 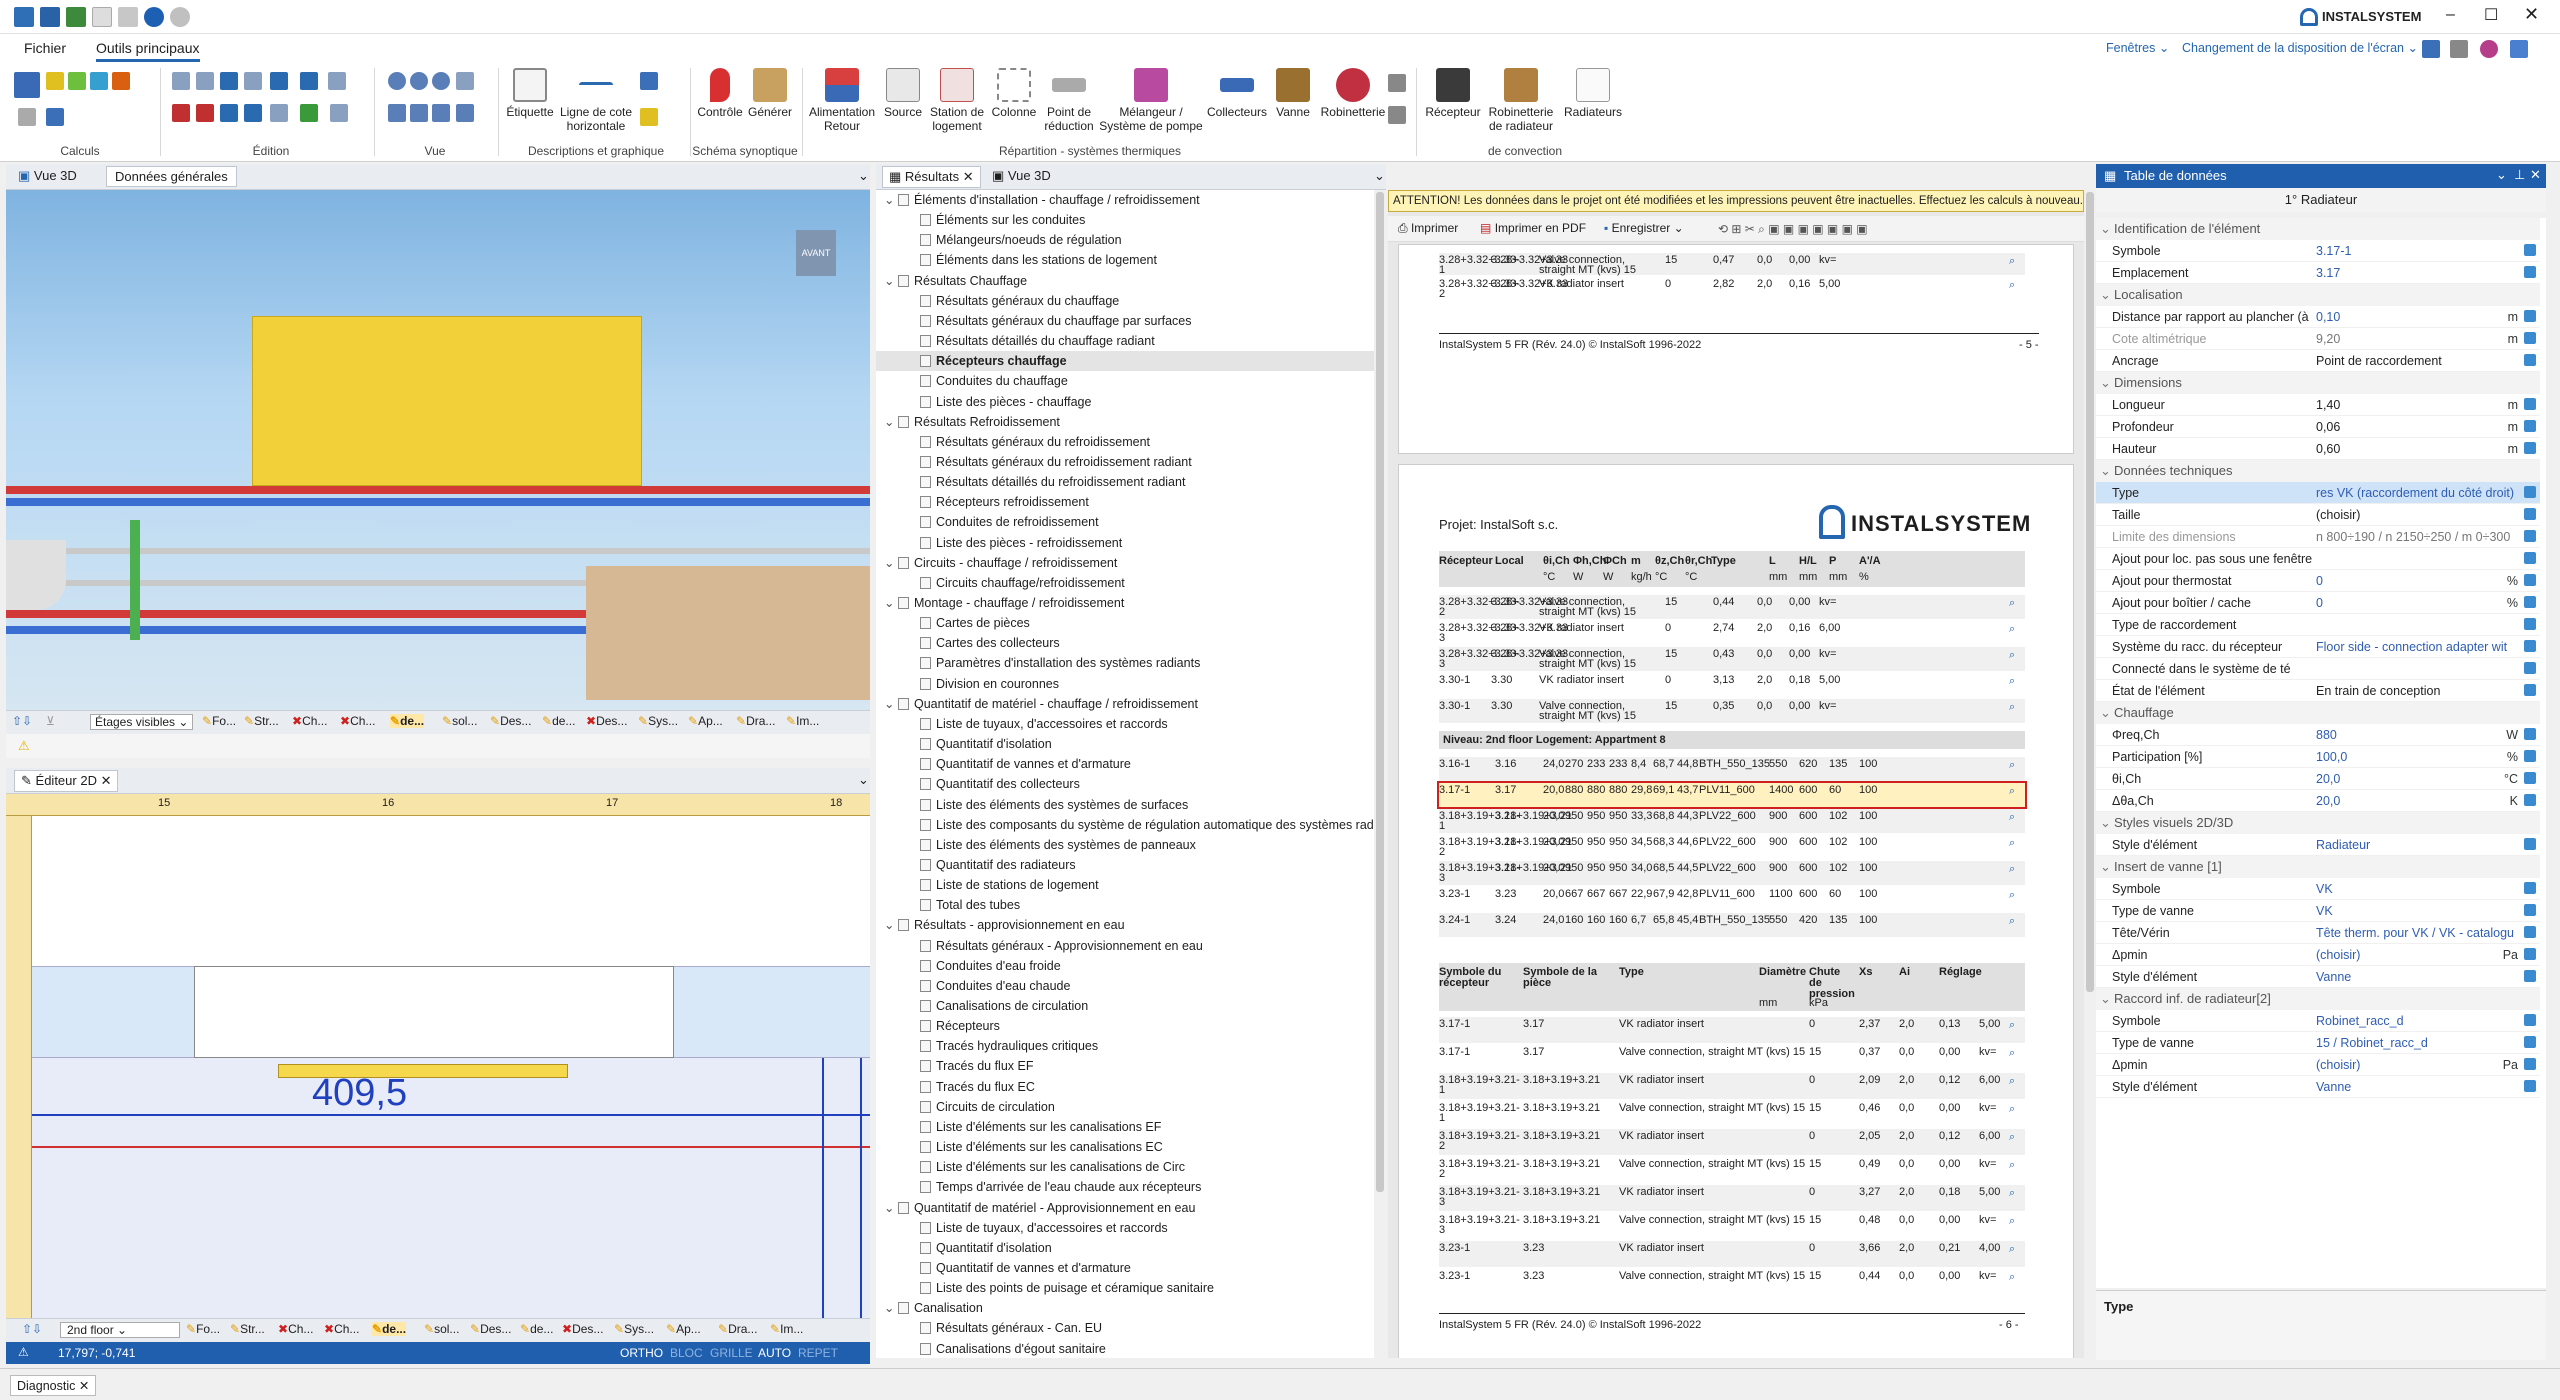 I want to click on mode-grille: GRILLE, so click(x=731, y=1353).